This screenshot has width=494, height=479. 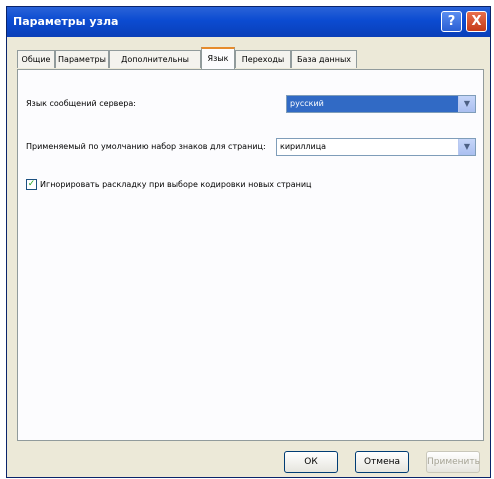 What do you see at coordinates (66, 21) in the screenshot?
I see `window-title: Параметры узла` at bounding box center [66, 21].